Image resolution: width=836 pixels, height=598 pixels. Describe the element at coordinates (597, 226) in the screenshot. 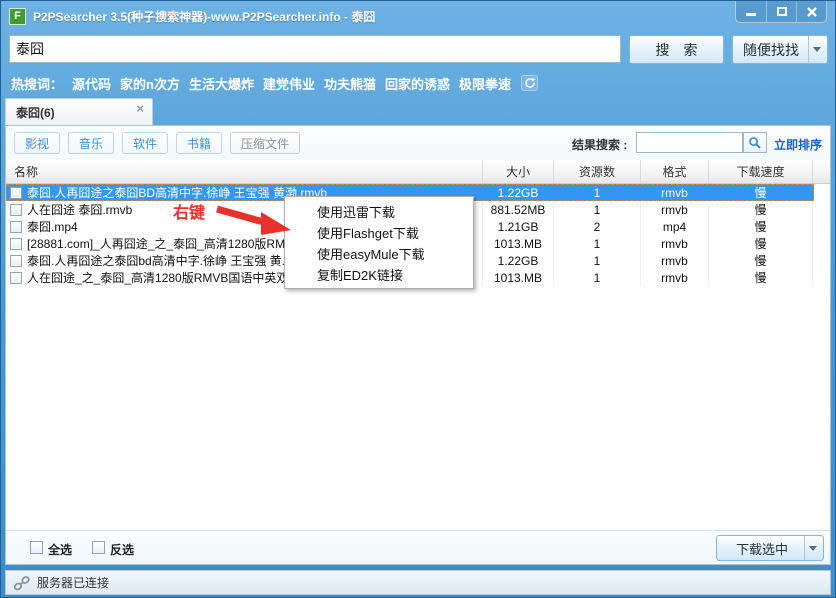

I see `result-sources: 2` at that location.